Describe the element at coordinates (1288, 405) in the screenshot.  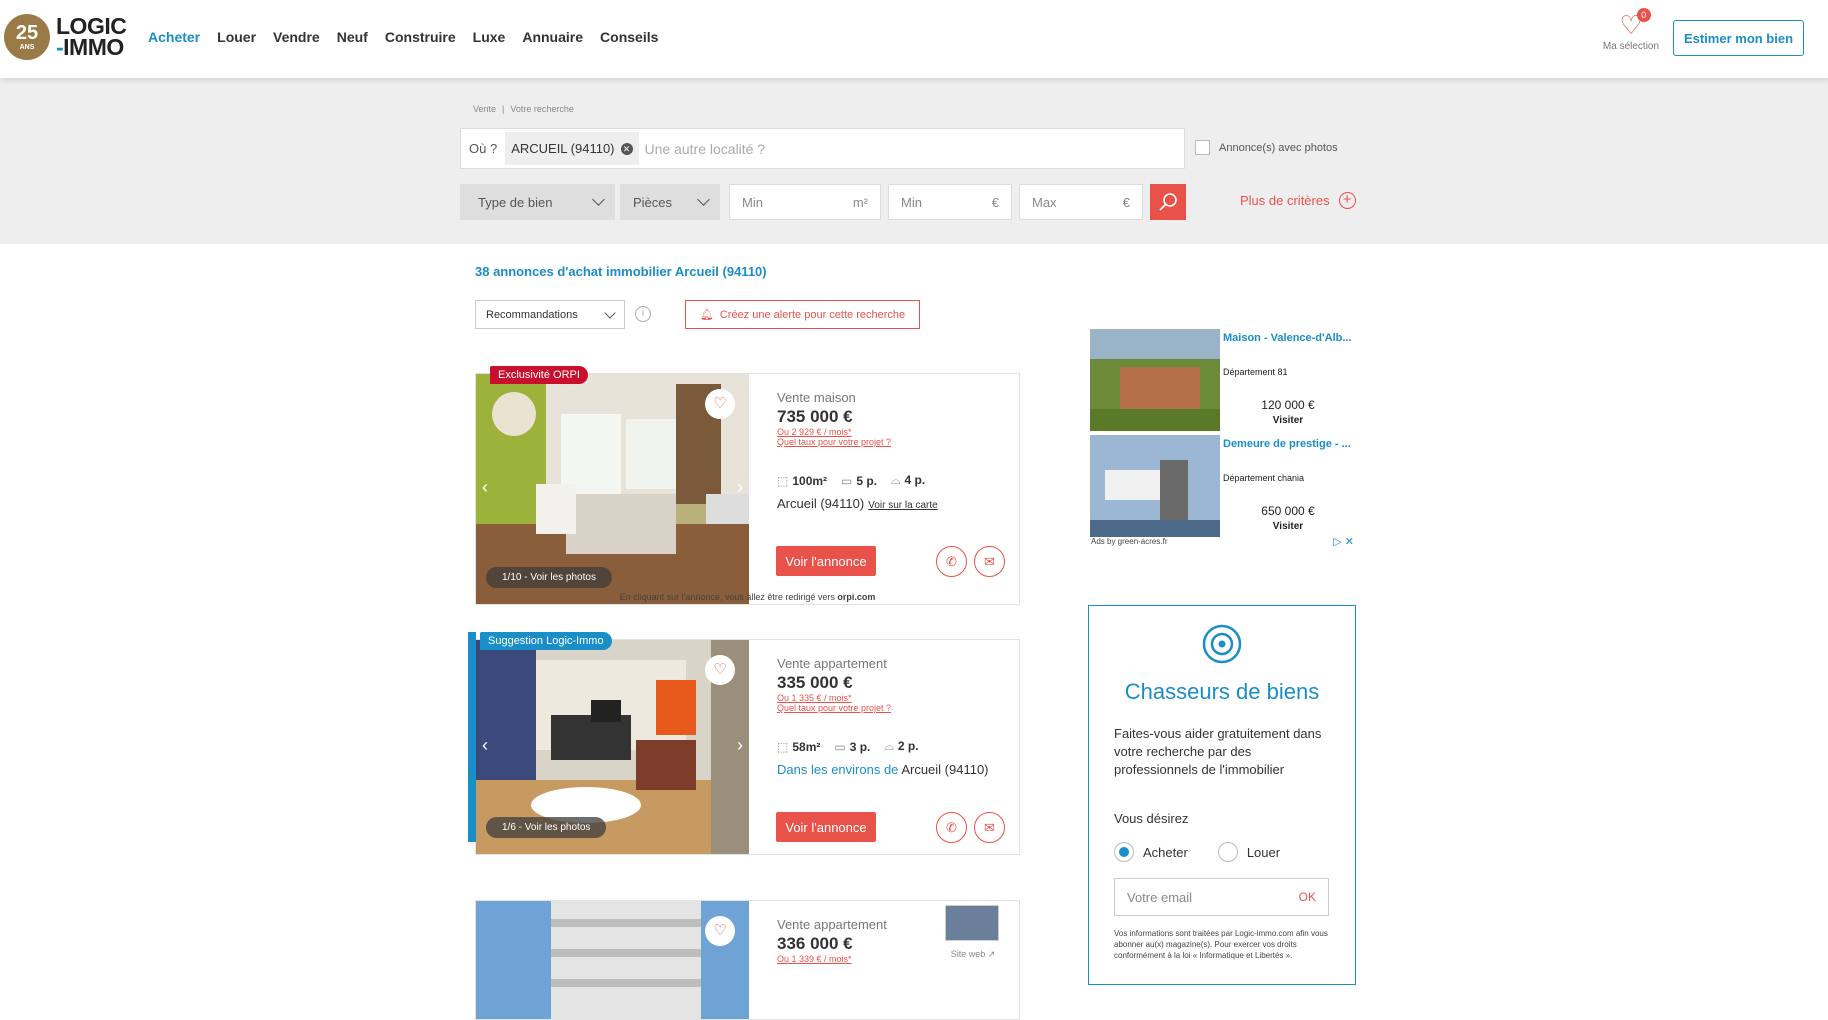
I see `ad-price: 120 000 €` at that location.